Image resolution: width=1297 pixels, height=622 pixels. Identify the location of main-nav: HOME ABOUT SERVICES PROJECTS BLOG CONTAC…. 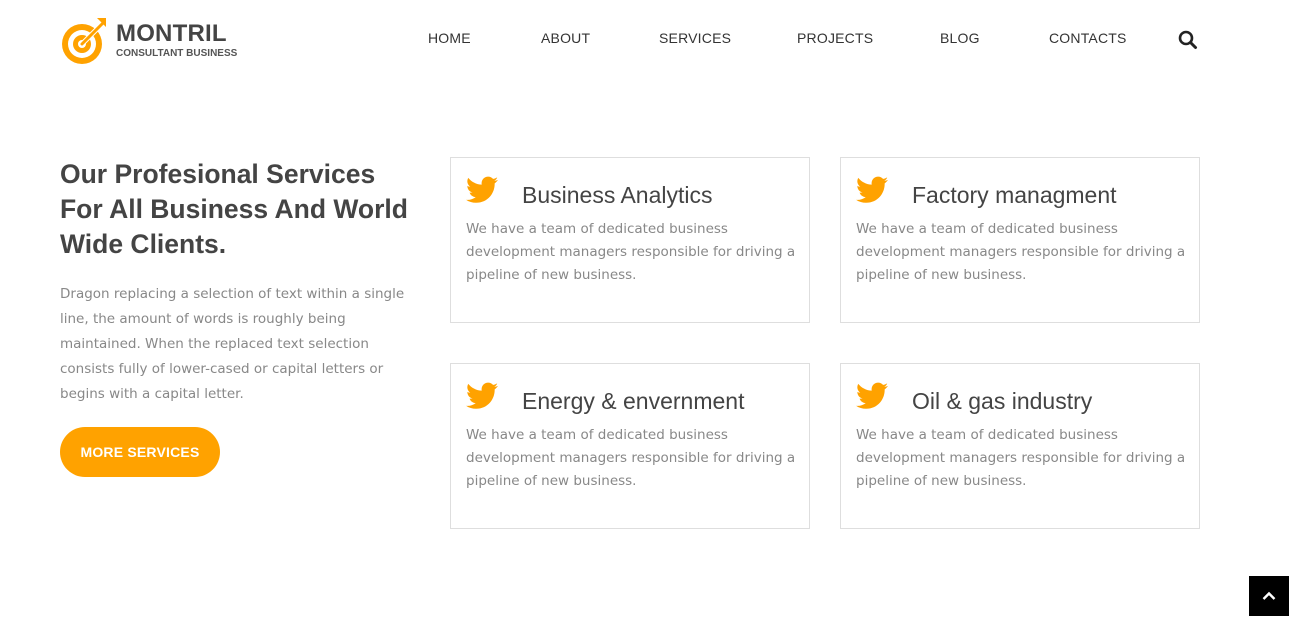
(648, 39).